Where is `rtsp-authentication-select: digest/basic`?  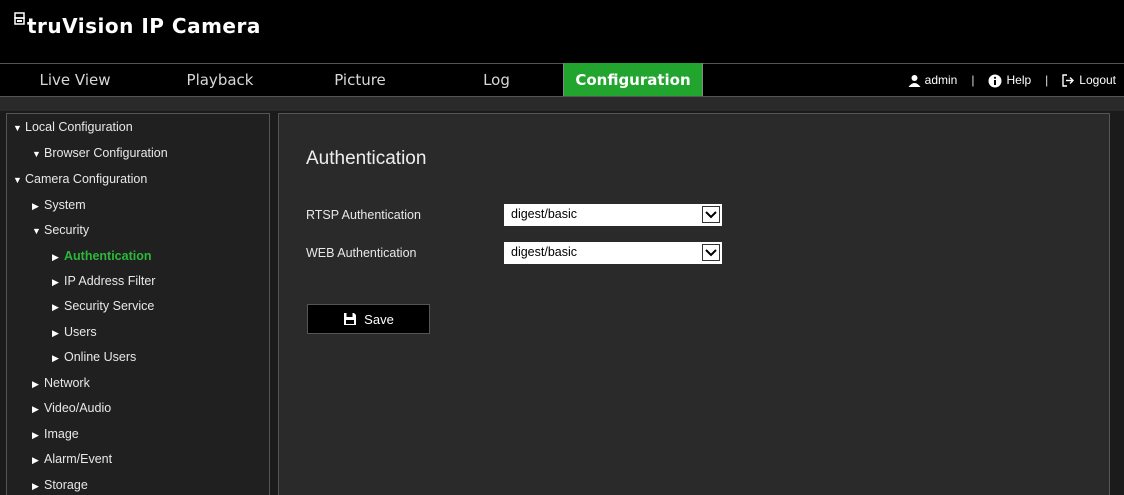 rtsp-authentication-select: digest/basic is located at coordinates (613, 215).